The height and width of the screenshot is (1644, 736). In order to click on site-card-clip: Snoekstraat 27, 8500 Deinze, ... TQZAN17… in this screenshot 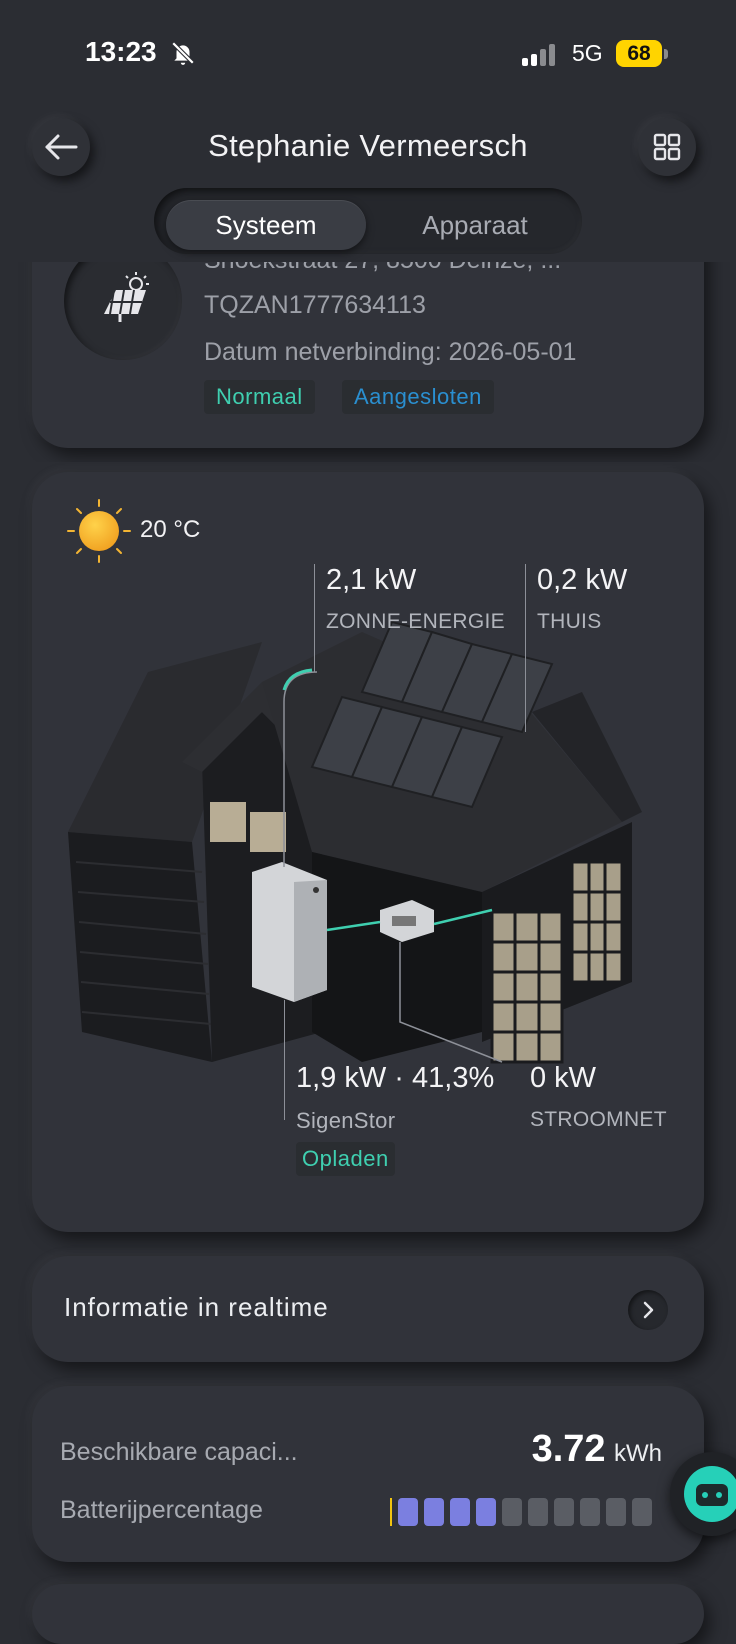, I will do `click(368, 362)`.